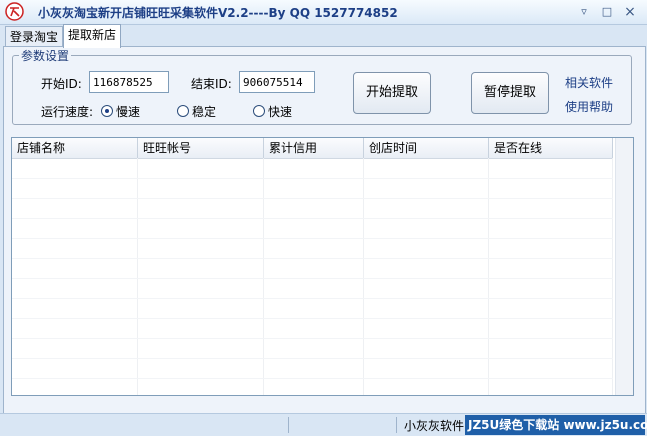 The height and width of the screenshot is (436, 647). Describe the element at coordinates (589, 106) in the screenshot. I see `help-link: 使用帮助` at that location.